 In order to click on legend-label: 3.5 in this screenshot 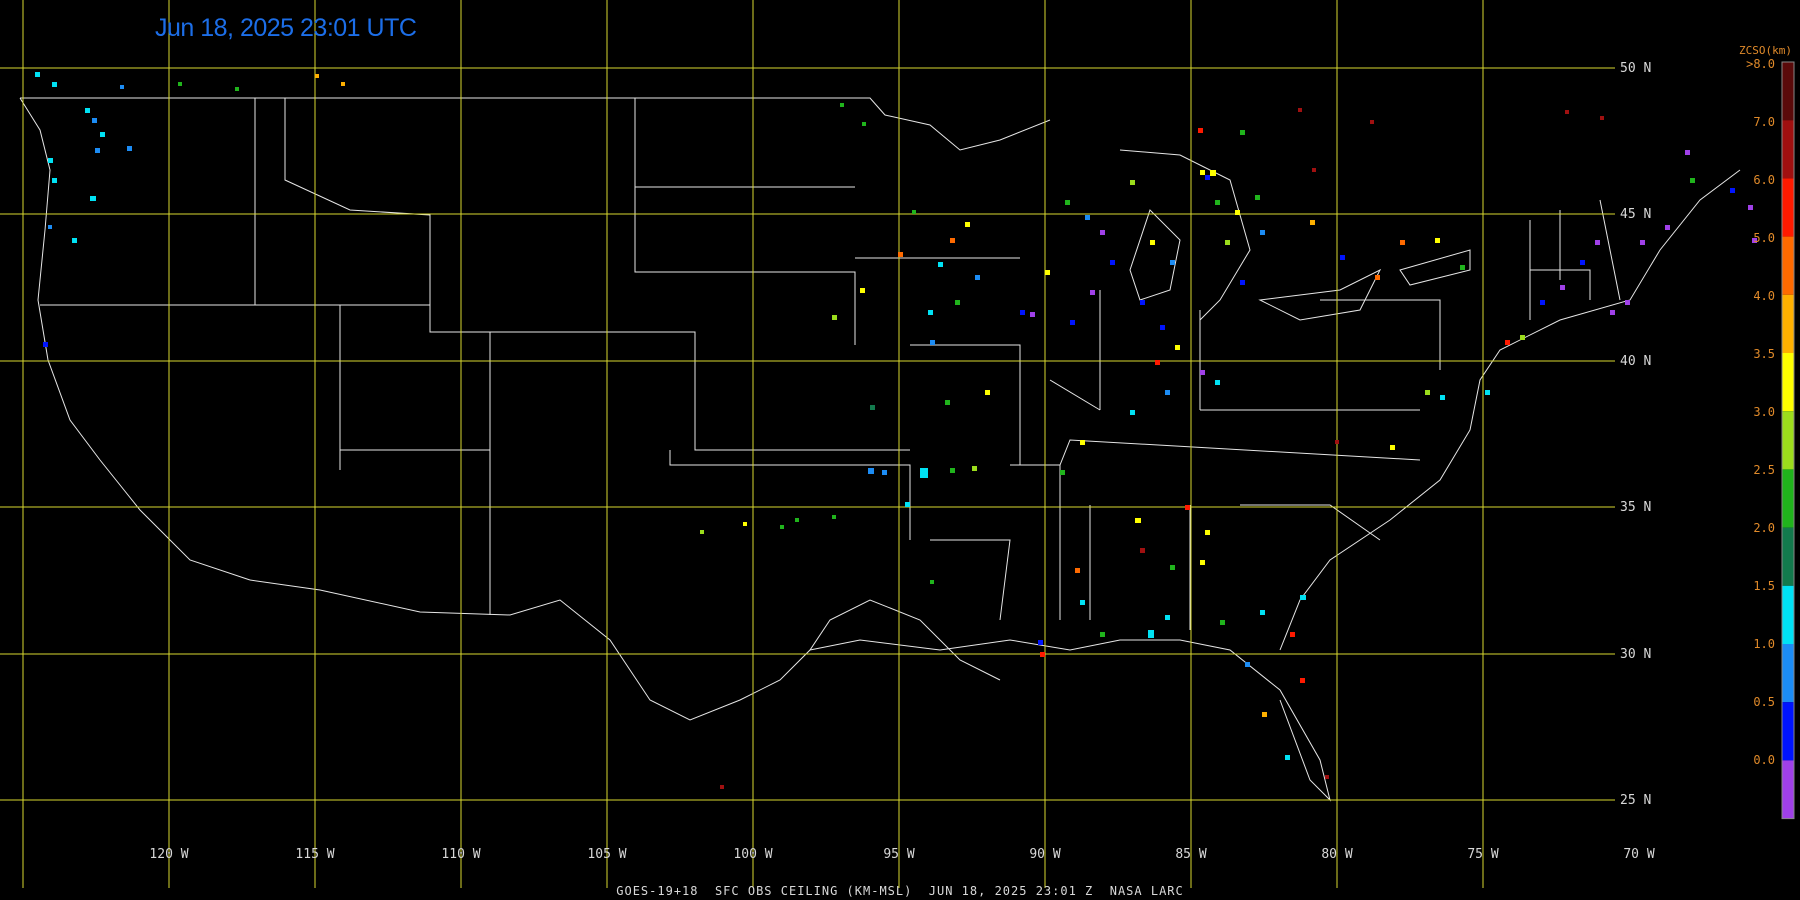, I will do `click(1764, 354)`.